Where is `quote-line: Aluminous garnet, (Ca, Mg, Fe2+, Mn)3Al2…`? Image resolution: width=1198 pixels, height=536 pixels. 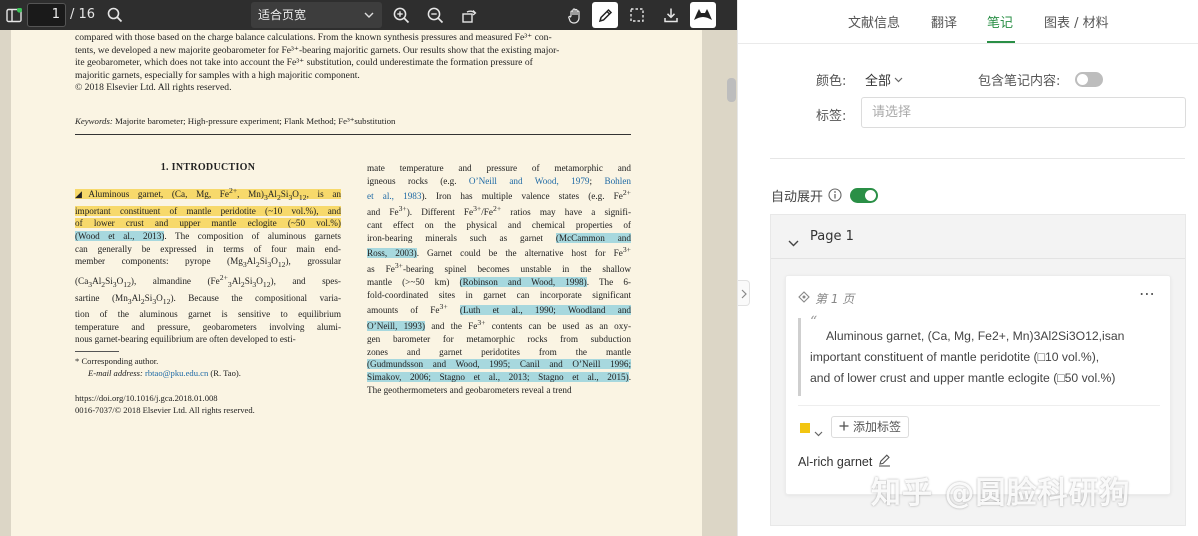
quote-line: Aluminous garnet, (Ca, Mg, Fe2+, Mn)3Al2… is located at coordinates (975, 336).